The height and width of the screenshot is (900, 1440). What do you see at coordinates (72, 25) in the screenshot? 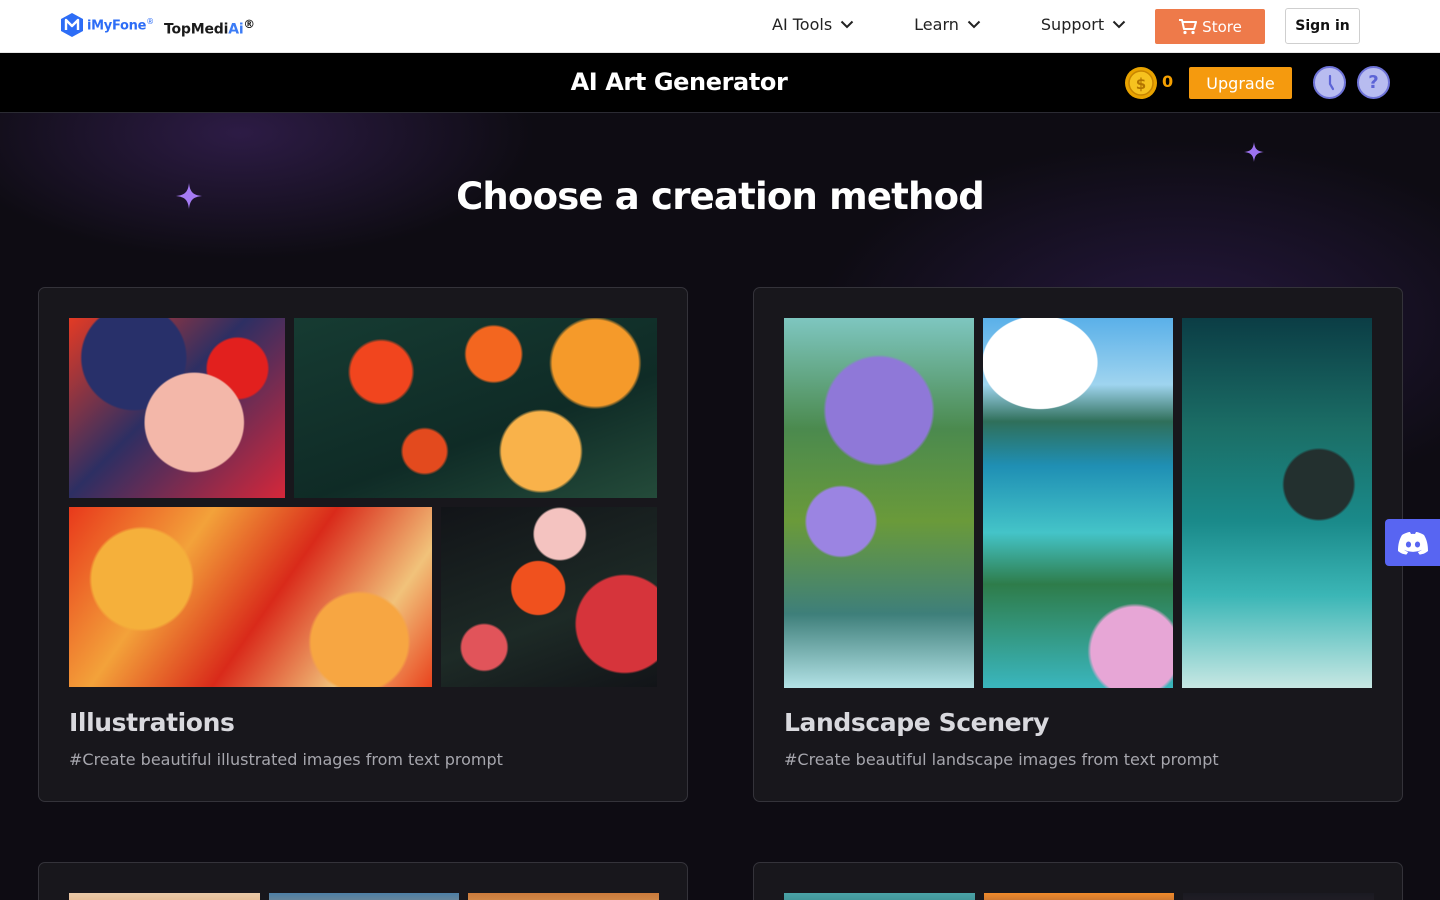
I see `imyfone-logo-icon` at bounding box center [72, 25].